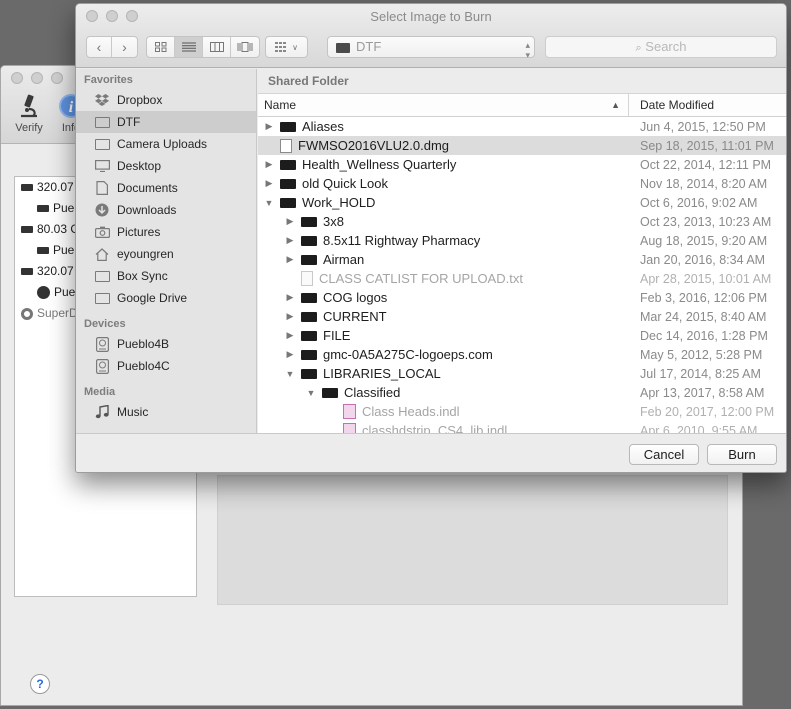 This screenshot has height=709, width=791. Describe the element at coordinates (661, 47) in the screenshot. I see `search-field: ⌕ Search` at that location.